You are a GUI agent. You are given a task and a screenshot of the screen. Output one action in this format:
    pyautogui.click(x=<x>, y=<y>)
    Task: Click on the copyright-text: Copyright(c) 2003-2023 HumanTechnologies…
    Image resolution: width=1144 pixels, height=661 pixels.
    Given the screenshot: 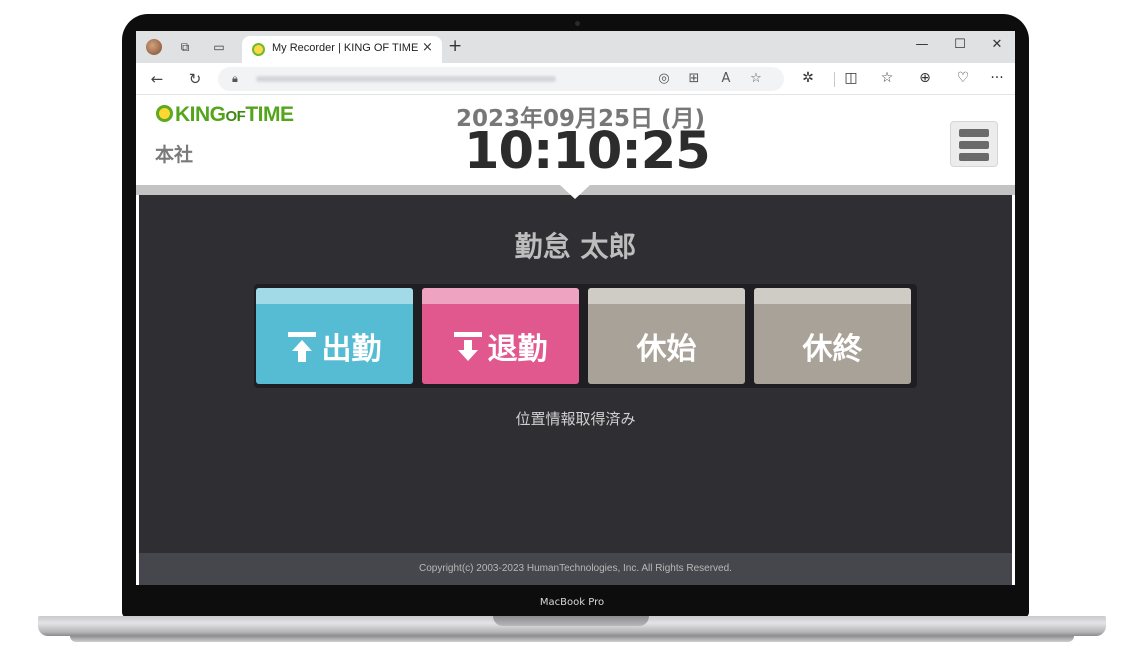 What is the action you would take?
    pyautogui.click(x=575, y=568)
    